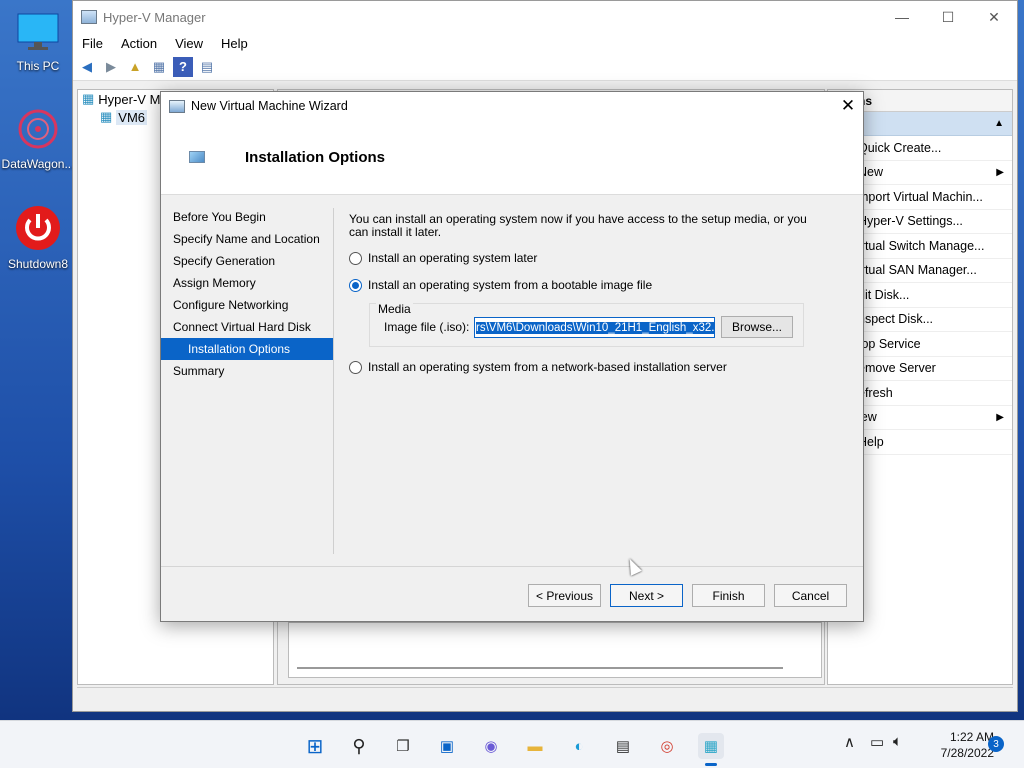 Image resolution: width=1024 pixels, height=768 pixels. What do you see at coordinates (207, 67) in the screenshot?
I see `show-hide-action-pane-icon: ▤` at bounding box center [207, 67].